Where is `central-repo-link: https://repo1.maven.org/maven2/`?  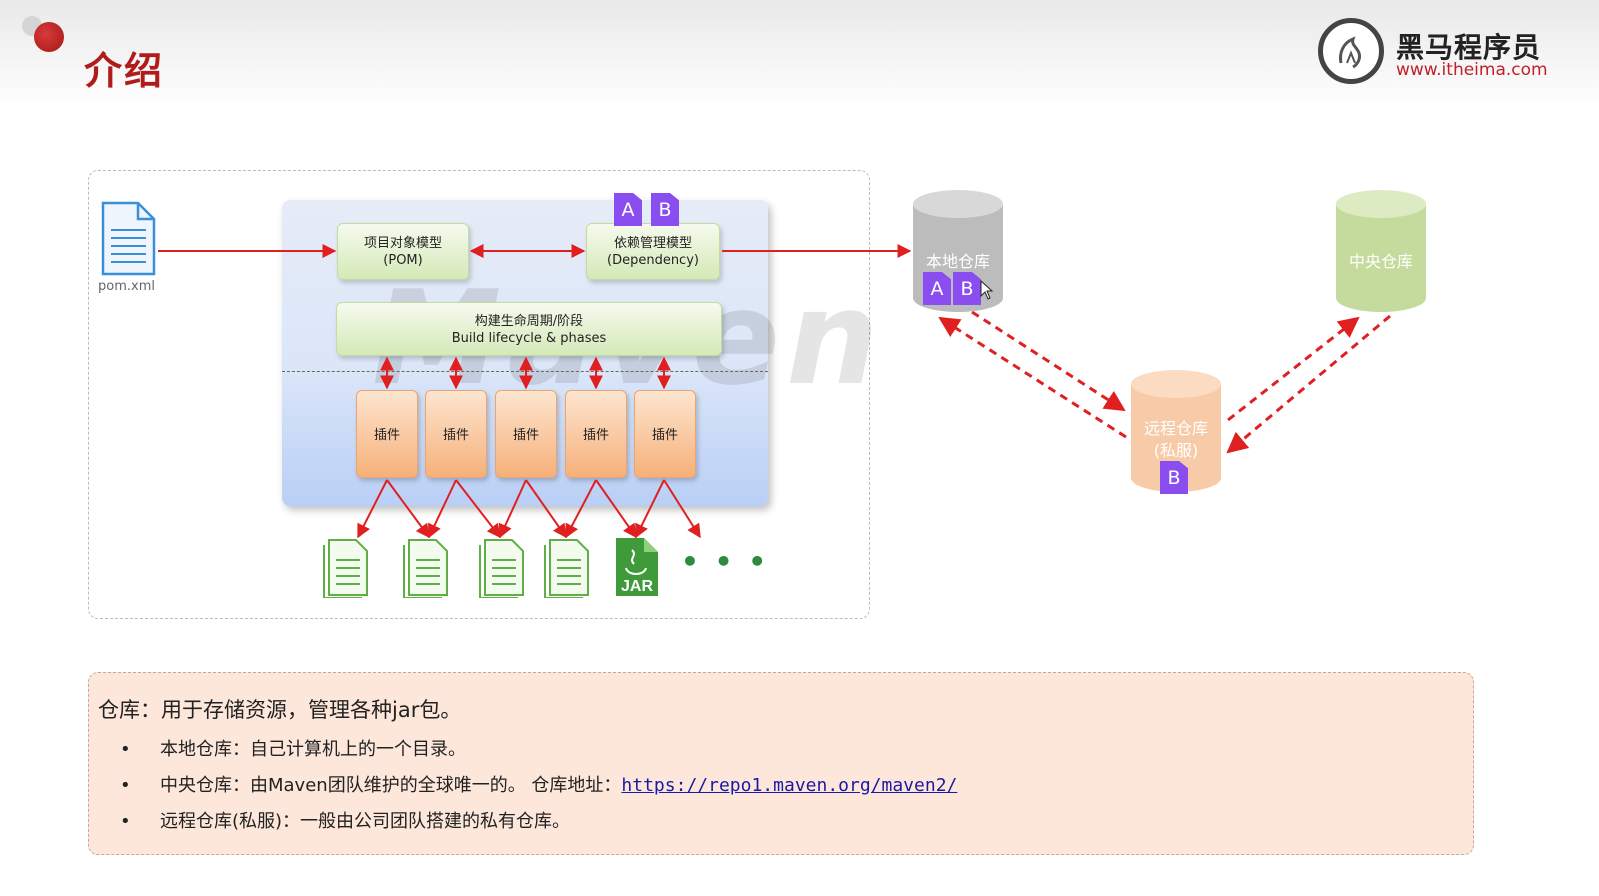 central-repo-link: https://repo1.maven.org/maven2/ is located at coordinates (789, 785).